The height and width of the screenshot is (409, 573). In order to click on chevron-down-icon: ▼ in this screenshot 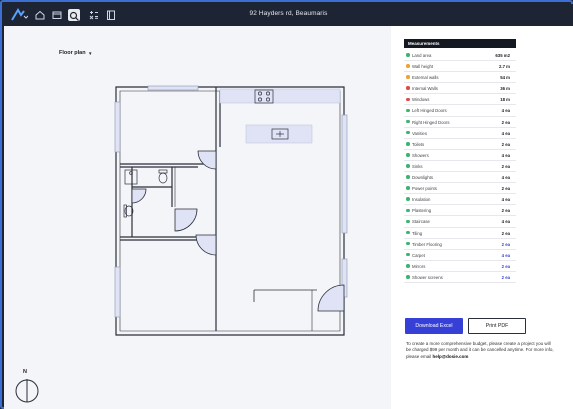, I will do `click(90, 53)`.